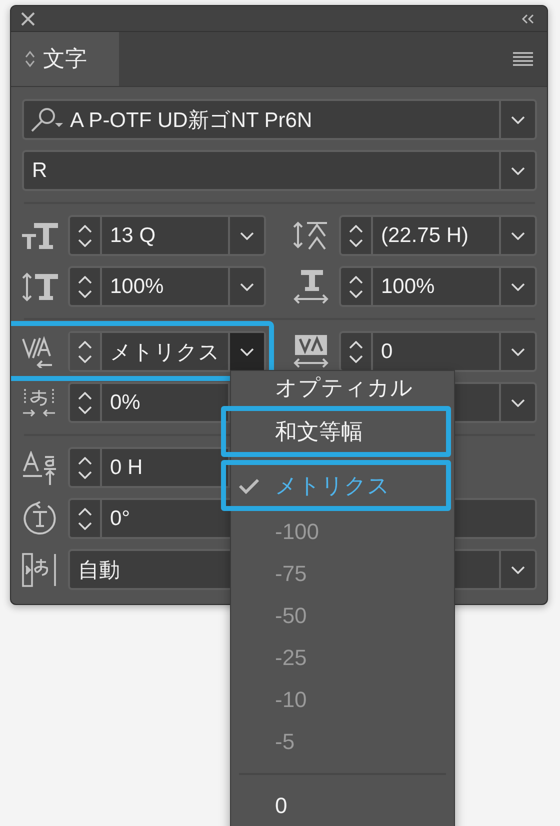  I want to click on field-value: 0%, so click(124, 403).